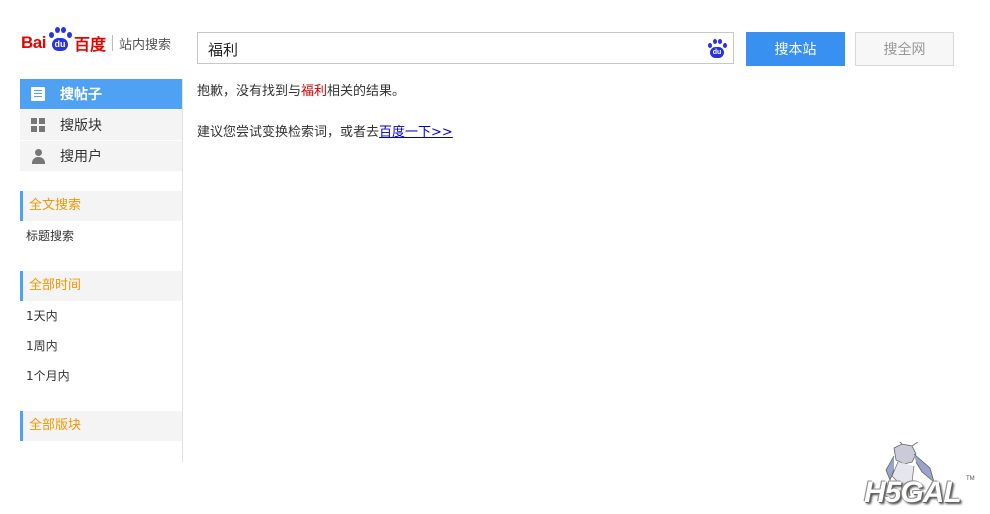  I want to click on nav-item-posts: 搜帖子, so click(101, 94).